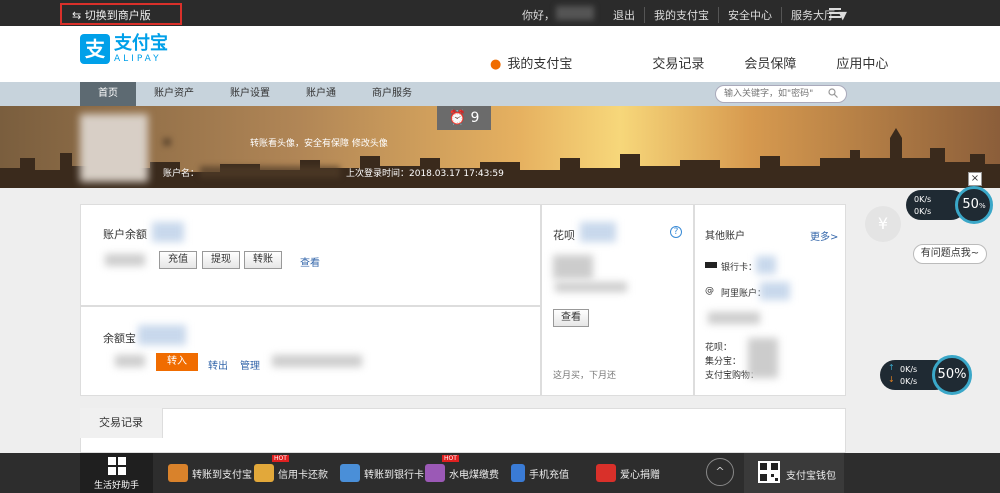 The image size is (1000, 493). I want to click on bb-transfer-alipay: 转账到支付宝, so click(210, 473).